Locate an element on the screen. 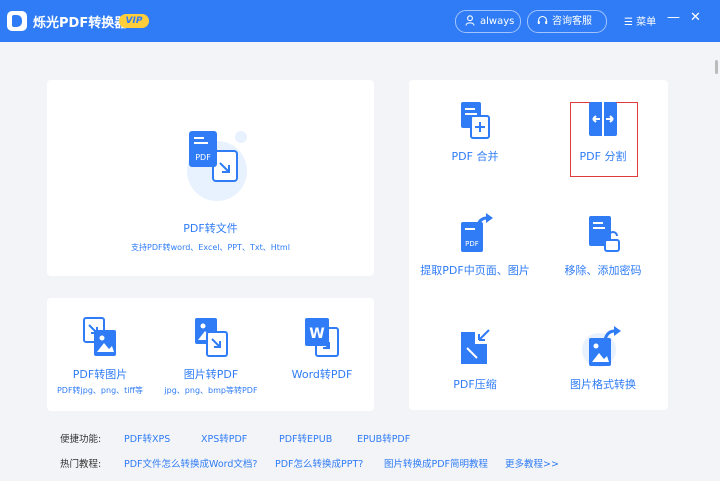 The image size is (720, 481). pdf-split-tool: PDF 分割 is located at coordinates (603, 131).